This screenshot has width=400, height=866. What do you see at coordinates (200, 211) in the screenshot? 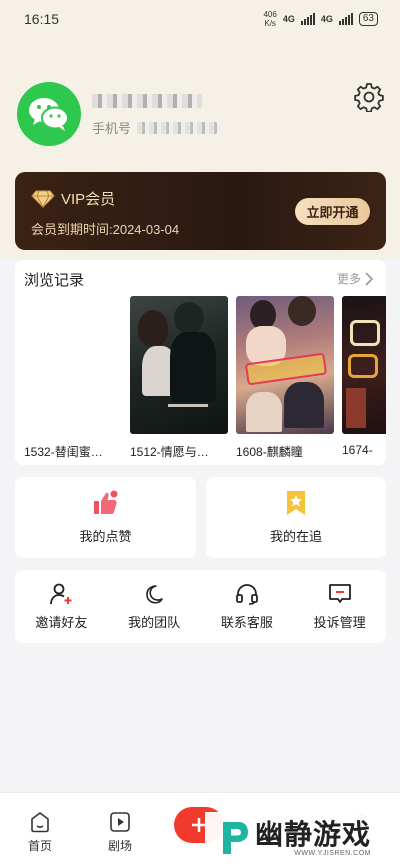
I see `vip-card: VIP会员 会员到期时间:2024-03-04 立即开通` at bounding box center [200, 211].